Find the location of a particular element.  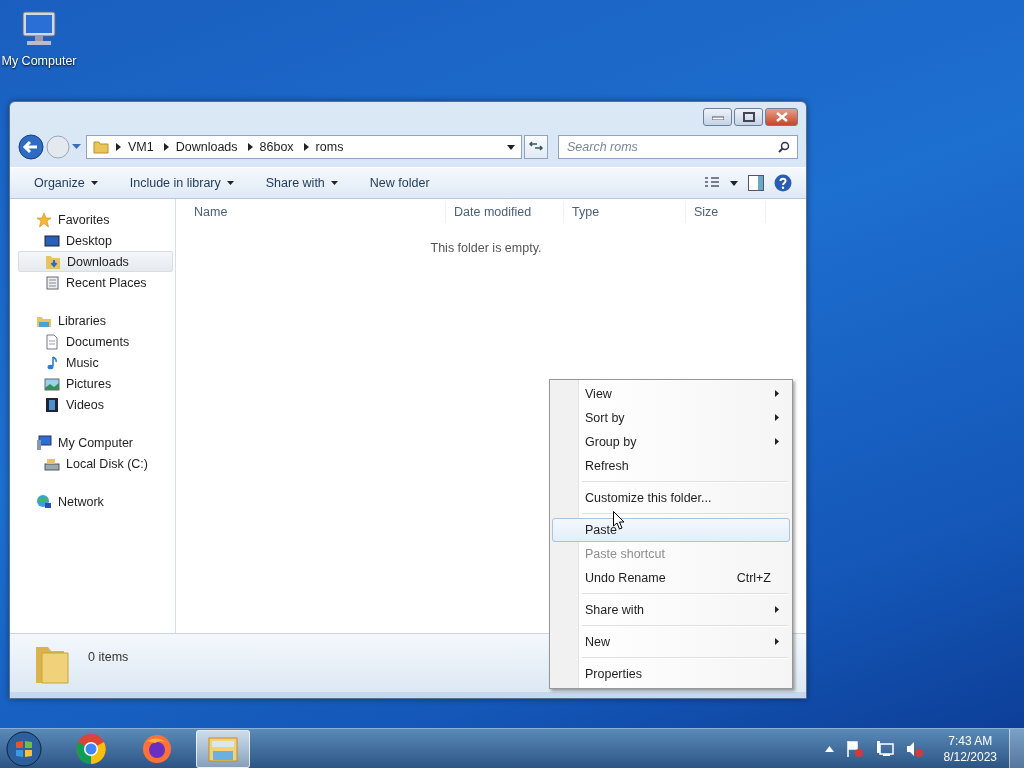

column-header: Size is located at coordinates (726, 212).